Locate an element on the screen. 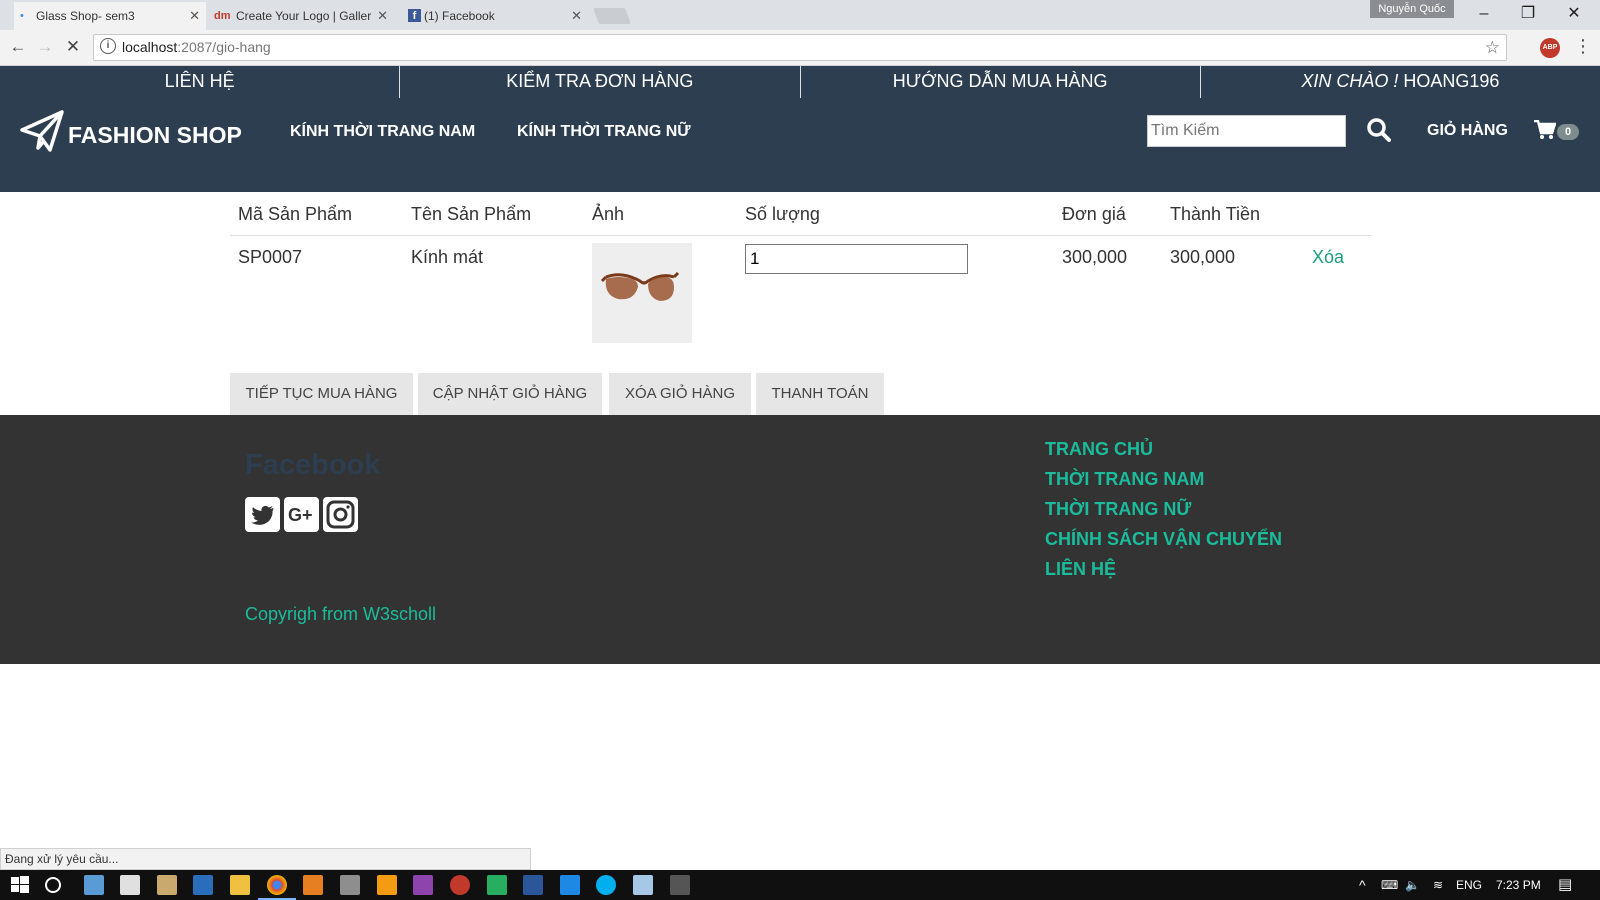  visual-studio-icon is located at coordinates (423, 885).